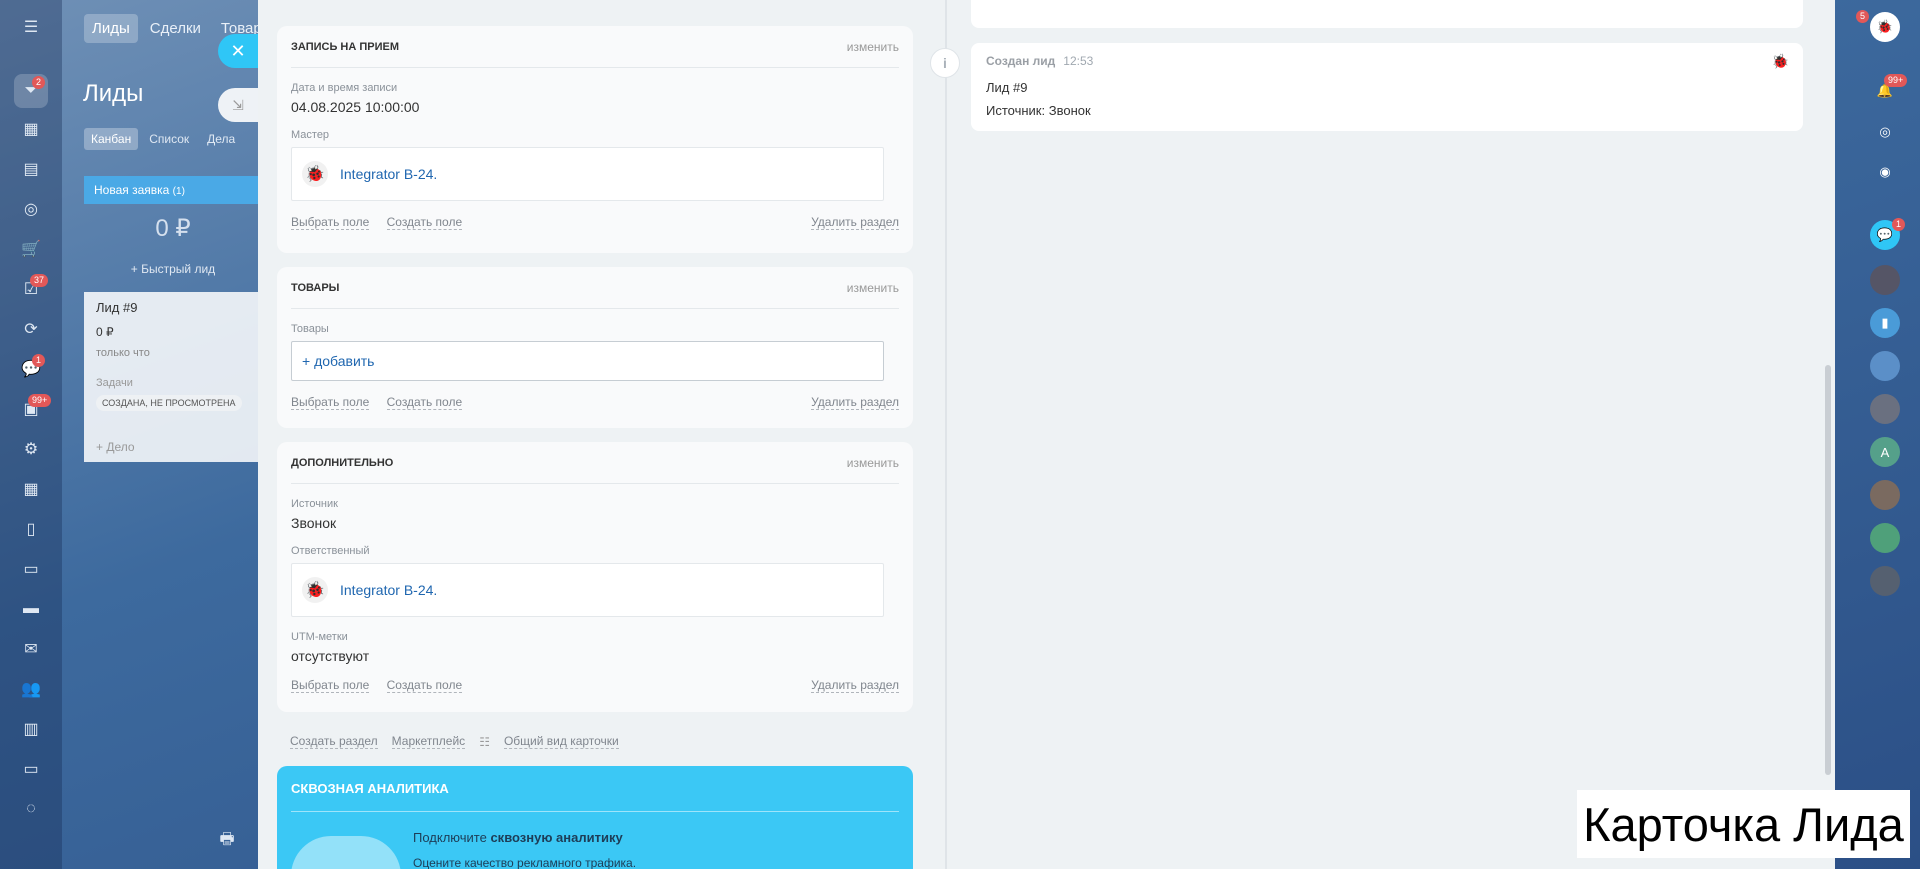  I want to click on column-count: (1), so click(178, 191).